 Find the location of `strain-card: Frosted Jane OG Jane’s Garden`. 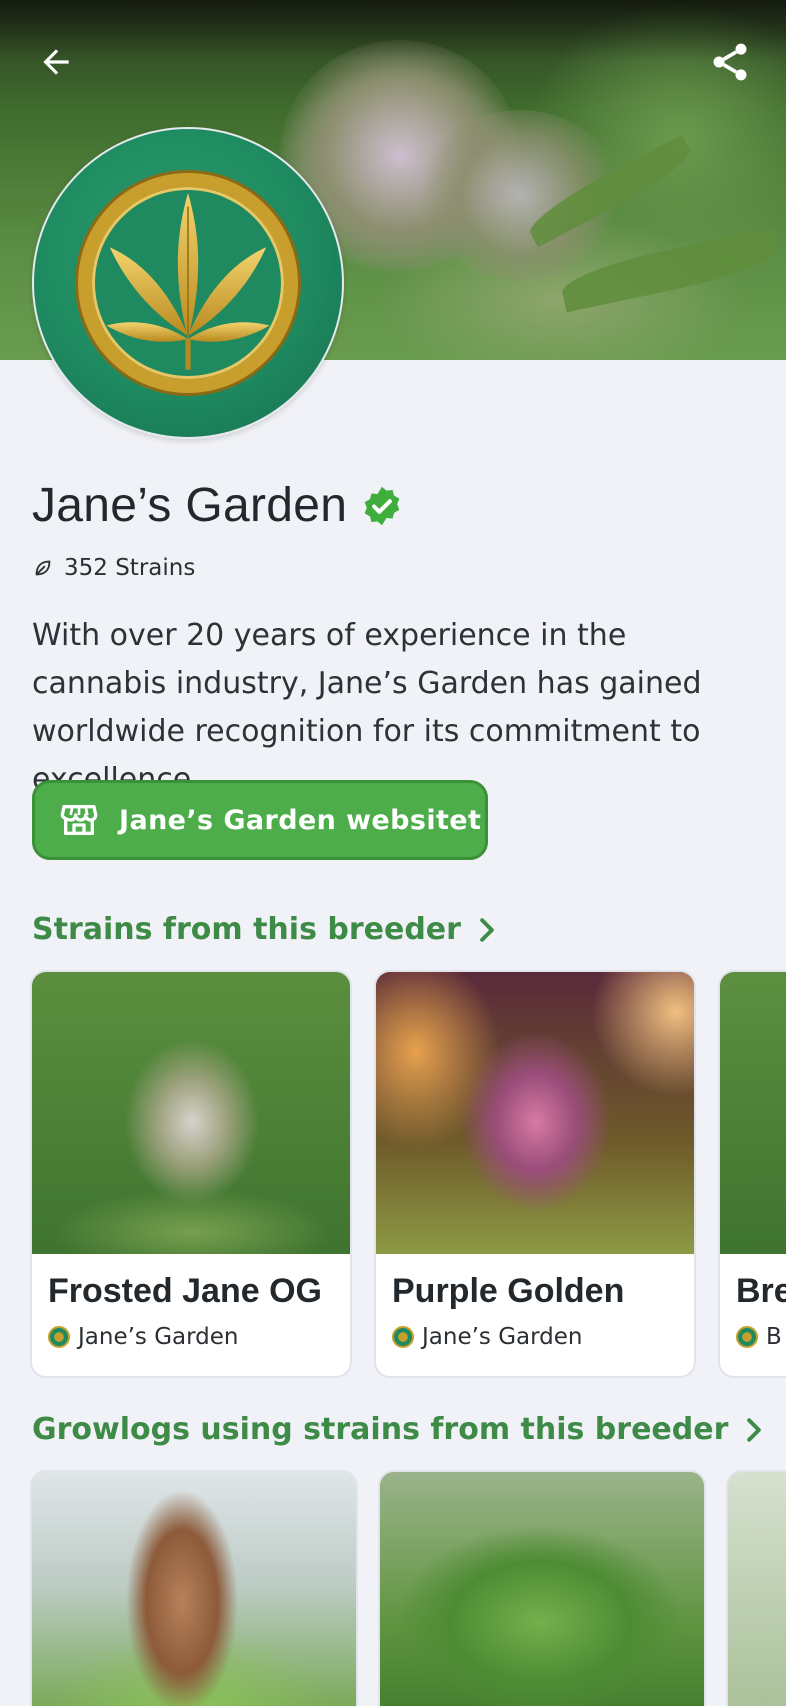

strain-card: Frosted Jane OG Jane’s Garden is located at coordinates (191, 1174).